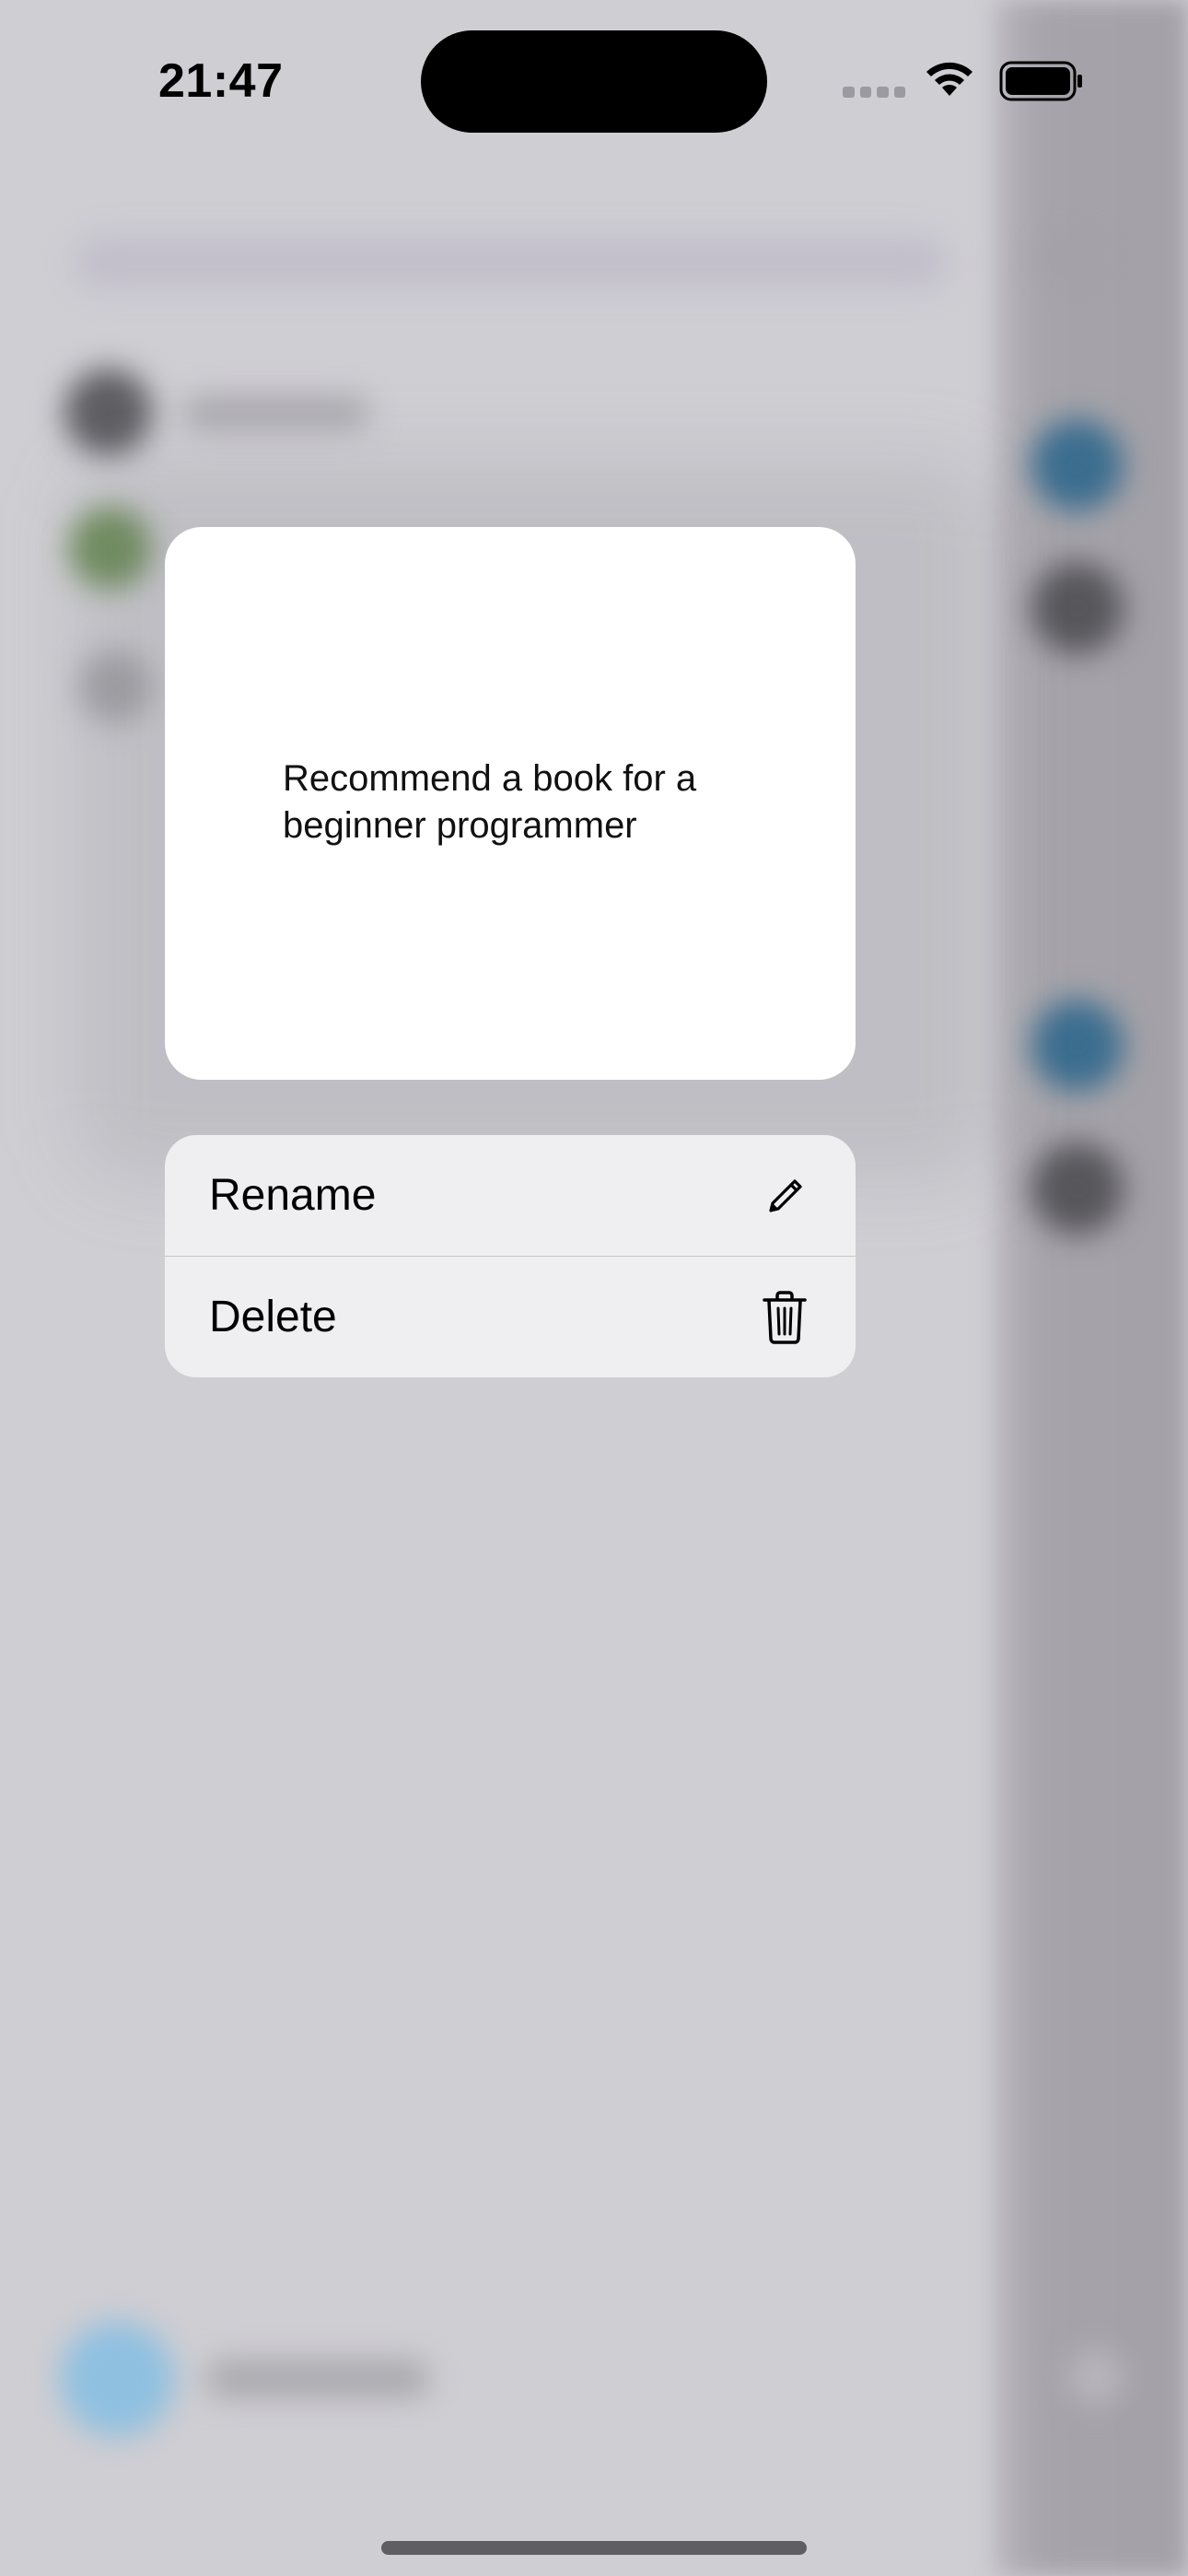 The height and width of the screenshot is (2576, 1188). What do you see at coordinates (1041, 83) in the screenshot?
I see `battery-icon` at bounding box center [1041, 83].